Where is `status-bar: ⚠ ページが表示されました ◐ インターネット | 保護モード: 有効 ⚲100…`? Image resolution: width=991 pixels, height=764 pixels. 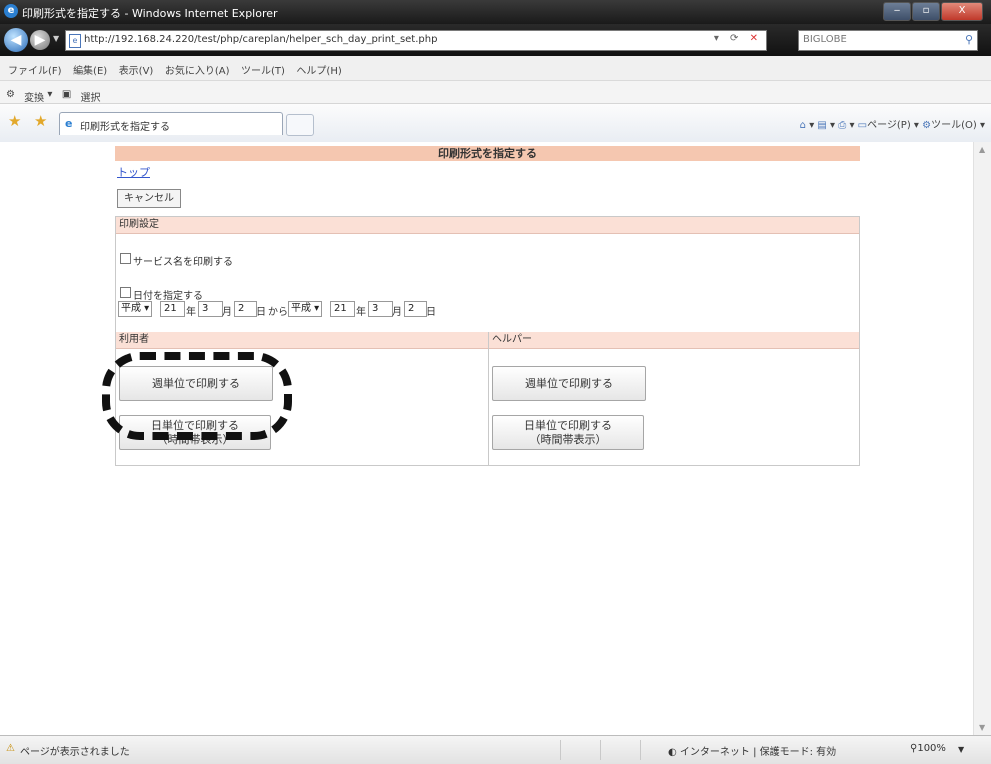 status-bar: ⚠ ページが表示されました ◐ インターネット | 保護モード: 有効 ⚲100… is located at coordinates (495, 749).